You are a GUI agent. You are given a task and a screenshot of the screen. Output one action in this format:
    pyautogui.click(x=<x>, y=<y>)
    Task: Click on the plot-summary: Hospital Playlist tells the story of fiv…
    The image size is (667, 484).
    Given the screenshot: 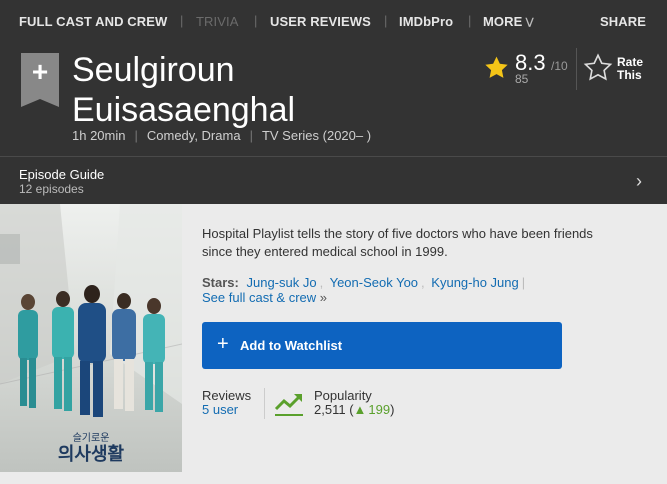 What is the action you would take?
    pyautogui.click(x=397, y=242)
    